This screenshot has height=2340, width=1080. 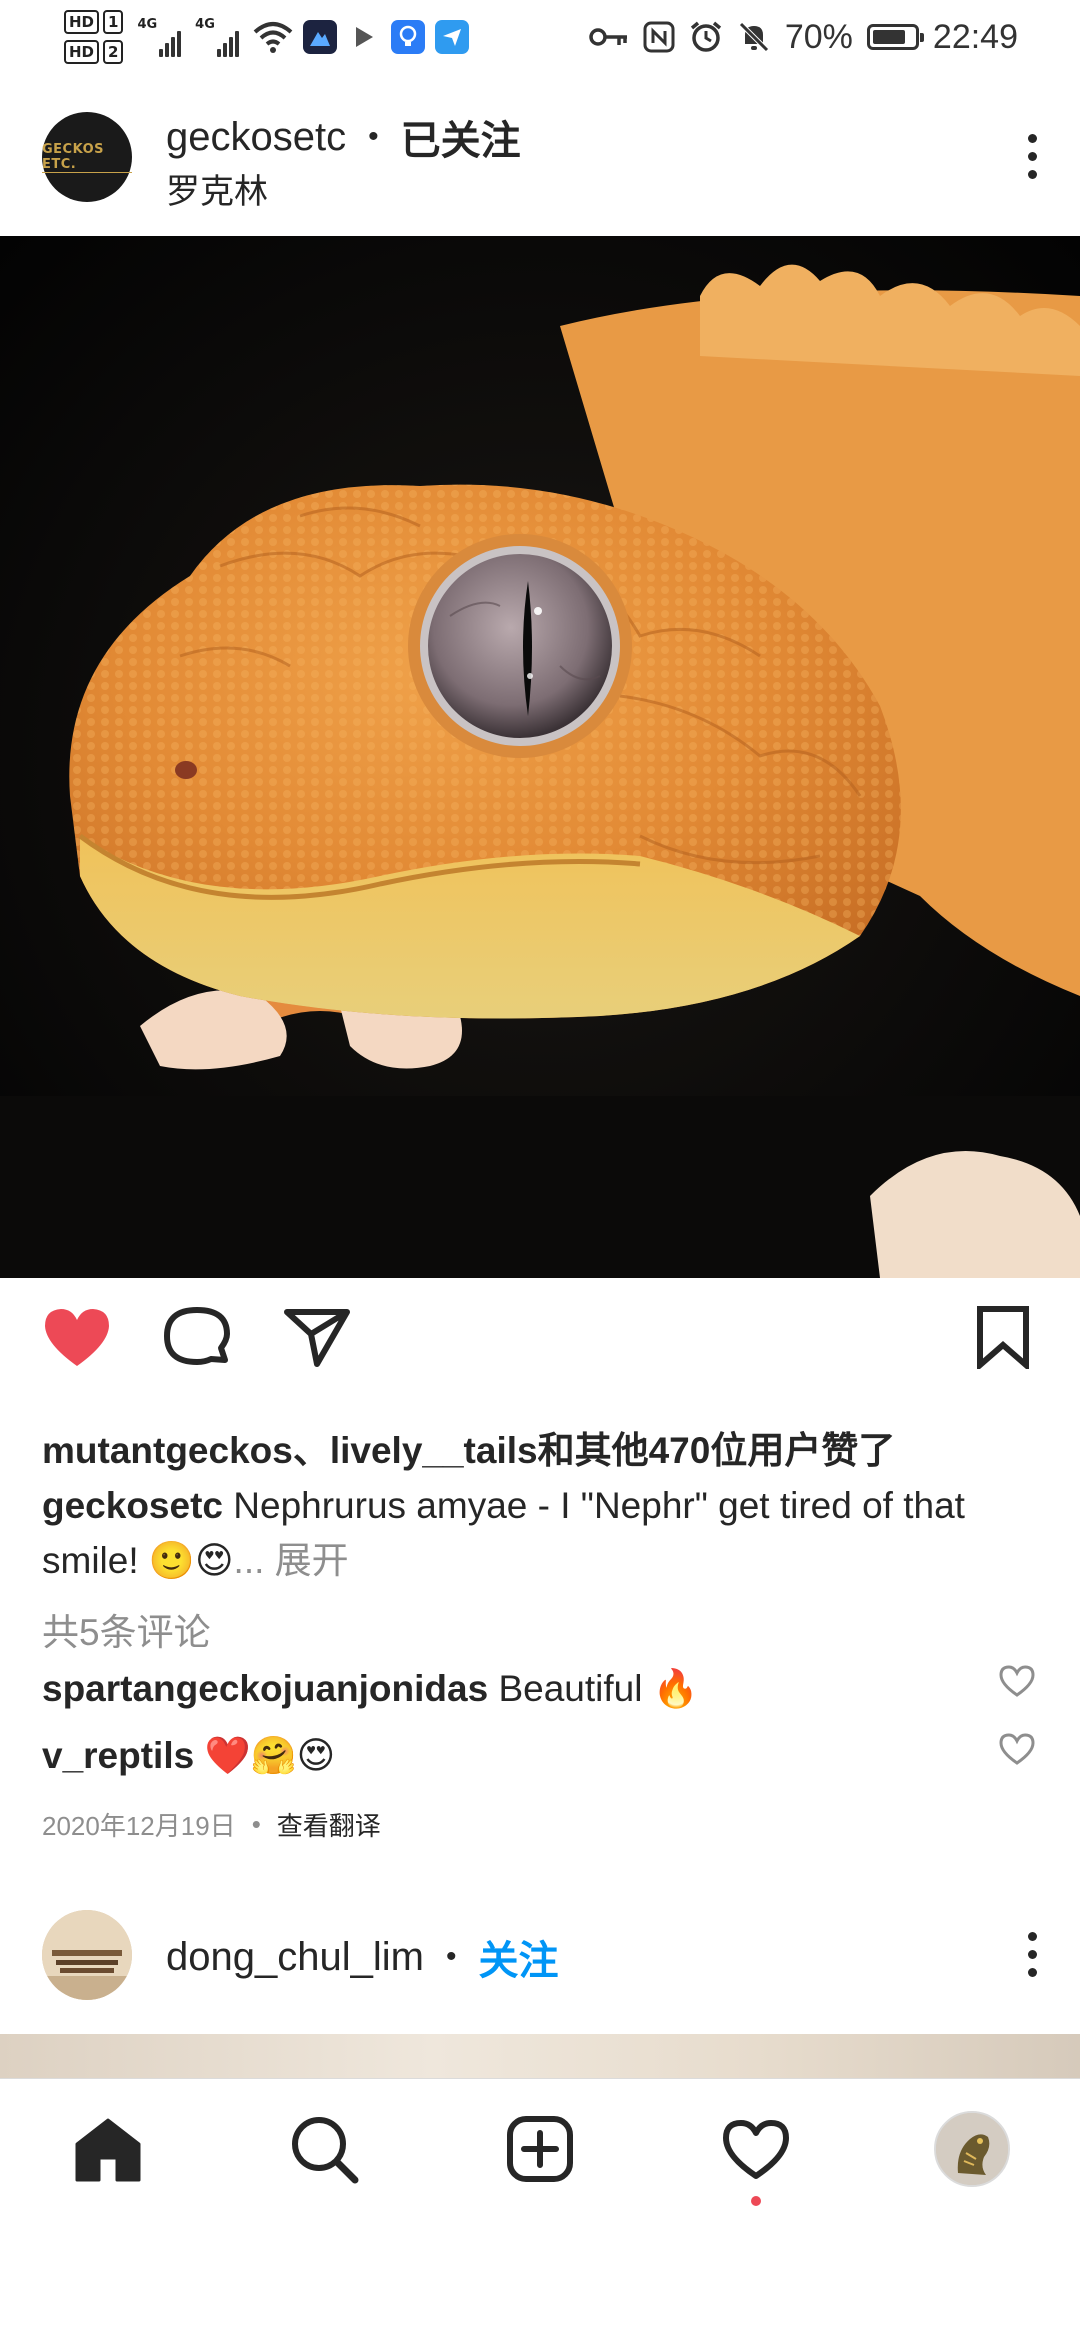 I want to click on key-icon, so click(x=608, y=37).